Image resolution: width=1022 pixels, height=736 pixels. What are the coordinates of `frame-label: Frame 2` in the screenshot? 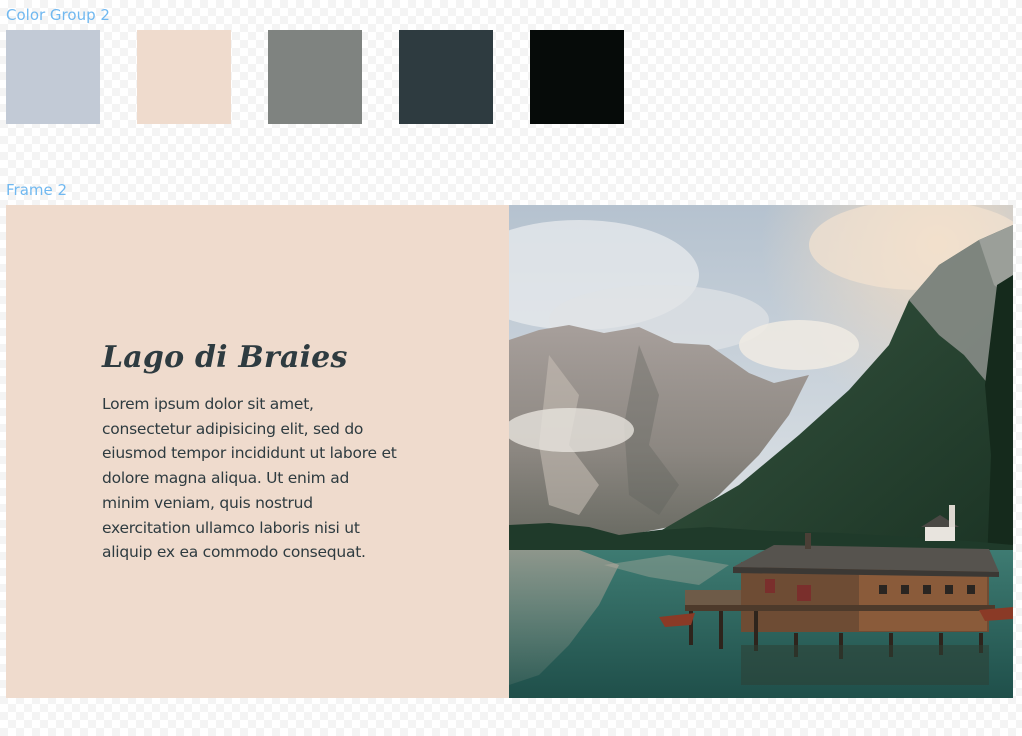 It's located at (36, 190).